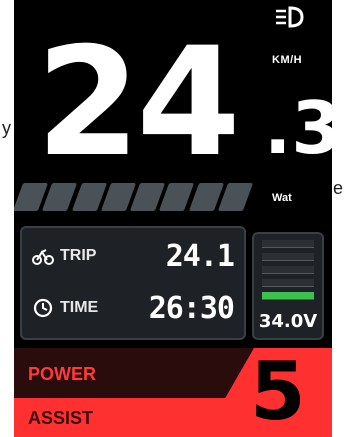  I want to click on background-text-left: y, so click(6, 128).